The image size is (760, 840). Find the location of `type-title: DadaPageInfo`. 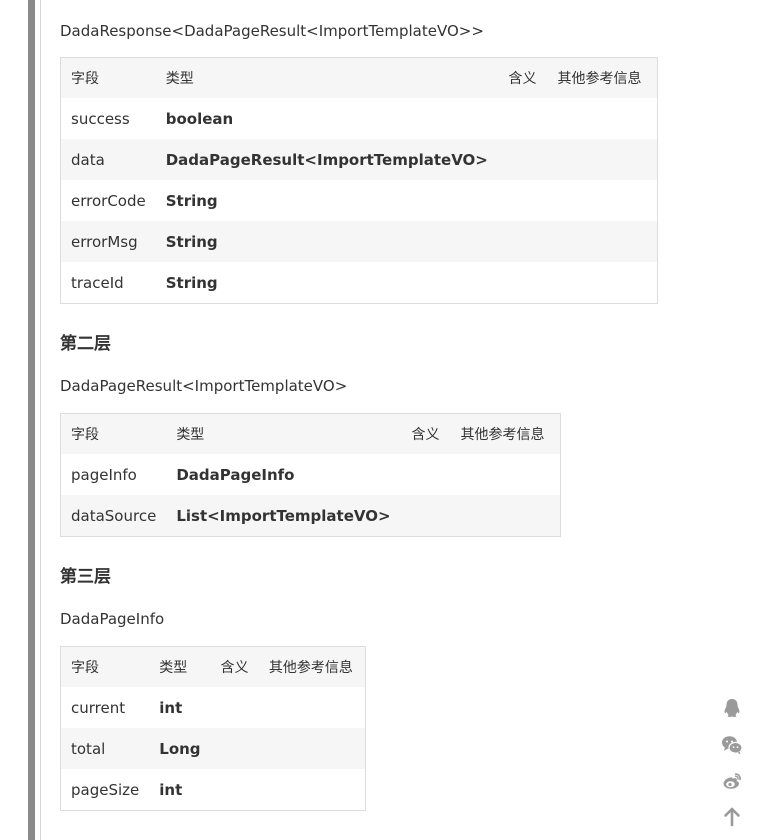

type-title: DadaPageInfo is located at coordinates (112, 619).